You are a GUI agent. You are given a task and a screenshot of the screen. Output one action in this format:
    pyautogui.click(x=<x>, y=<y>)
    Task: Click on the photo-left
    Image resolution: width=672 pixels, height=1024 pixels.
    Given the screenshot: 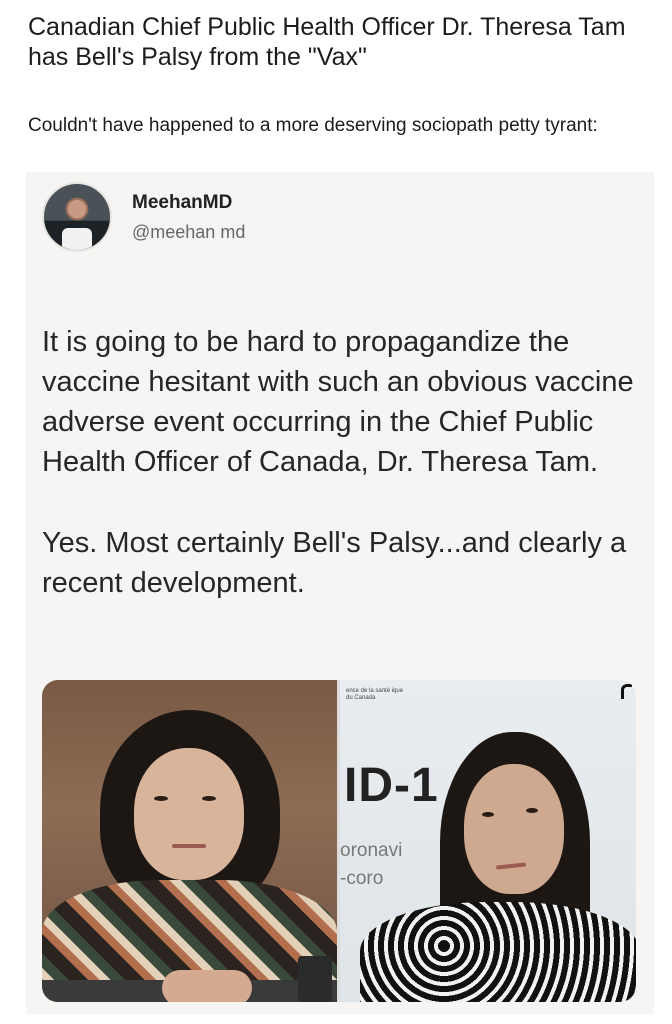 What is the action you would take?
    pyautogui.click(x=189, y=841)
    